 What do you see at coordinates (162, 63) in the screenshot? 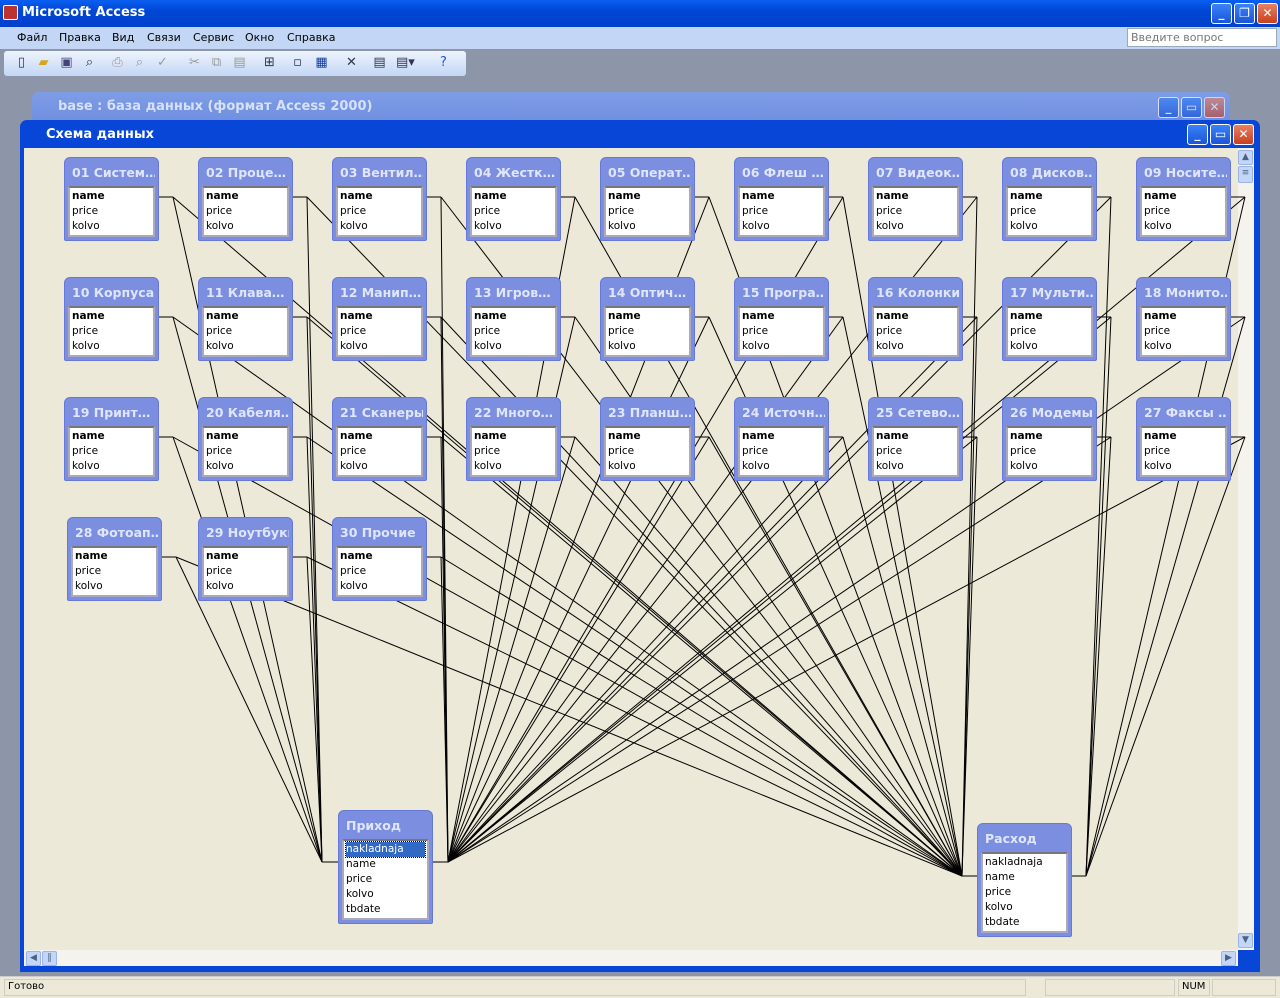
I see `spelling-icon: ✓` at bounding box center [162, 63].